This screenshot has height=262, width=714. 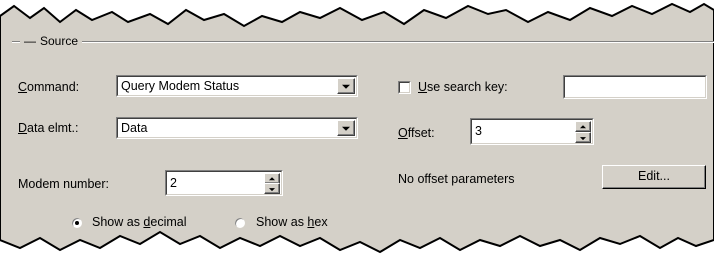 What do you see at coordinates (240, 223) in the screenshot?
I see `radio-show-hex` at bounding box center [240, 223].